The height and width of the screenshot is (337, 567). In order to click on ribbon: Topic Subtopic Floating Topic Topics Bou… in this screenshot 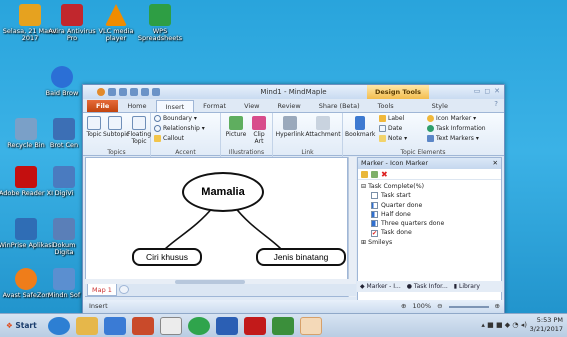, I will do `click(293, 134)`.